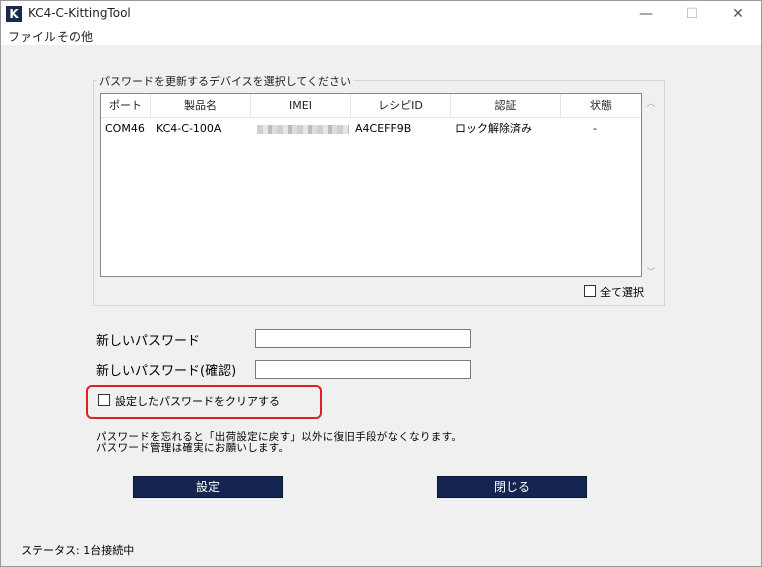 The height and width of the screenshot is (567, 762). Describe the element at coordinates (225, 81) in the screenshot. I see `device-group-title: パスワードを更新するデバイスを選択してください` at that location.